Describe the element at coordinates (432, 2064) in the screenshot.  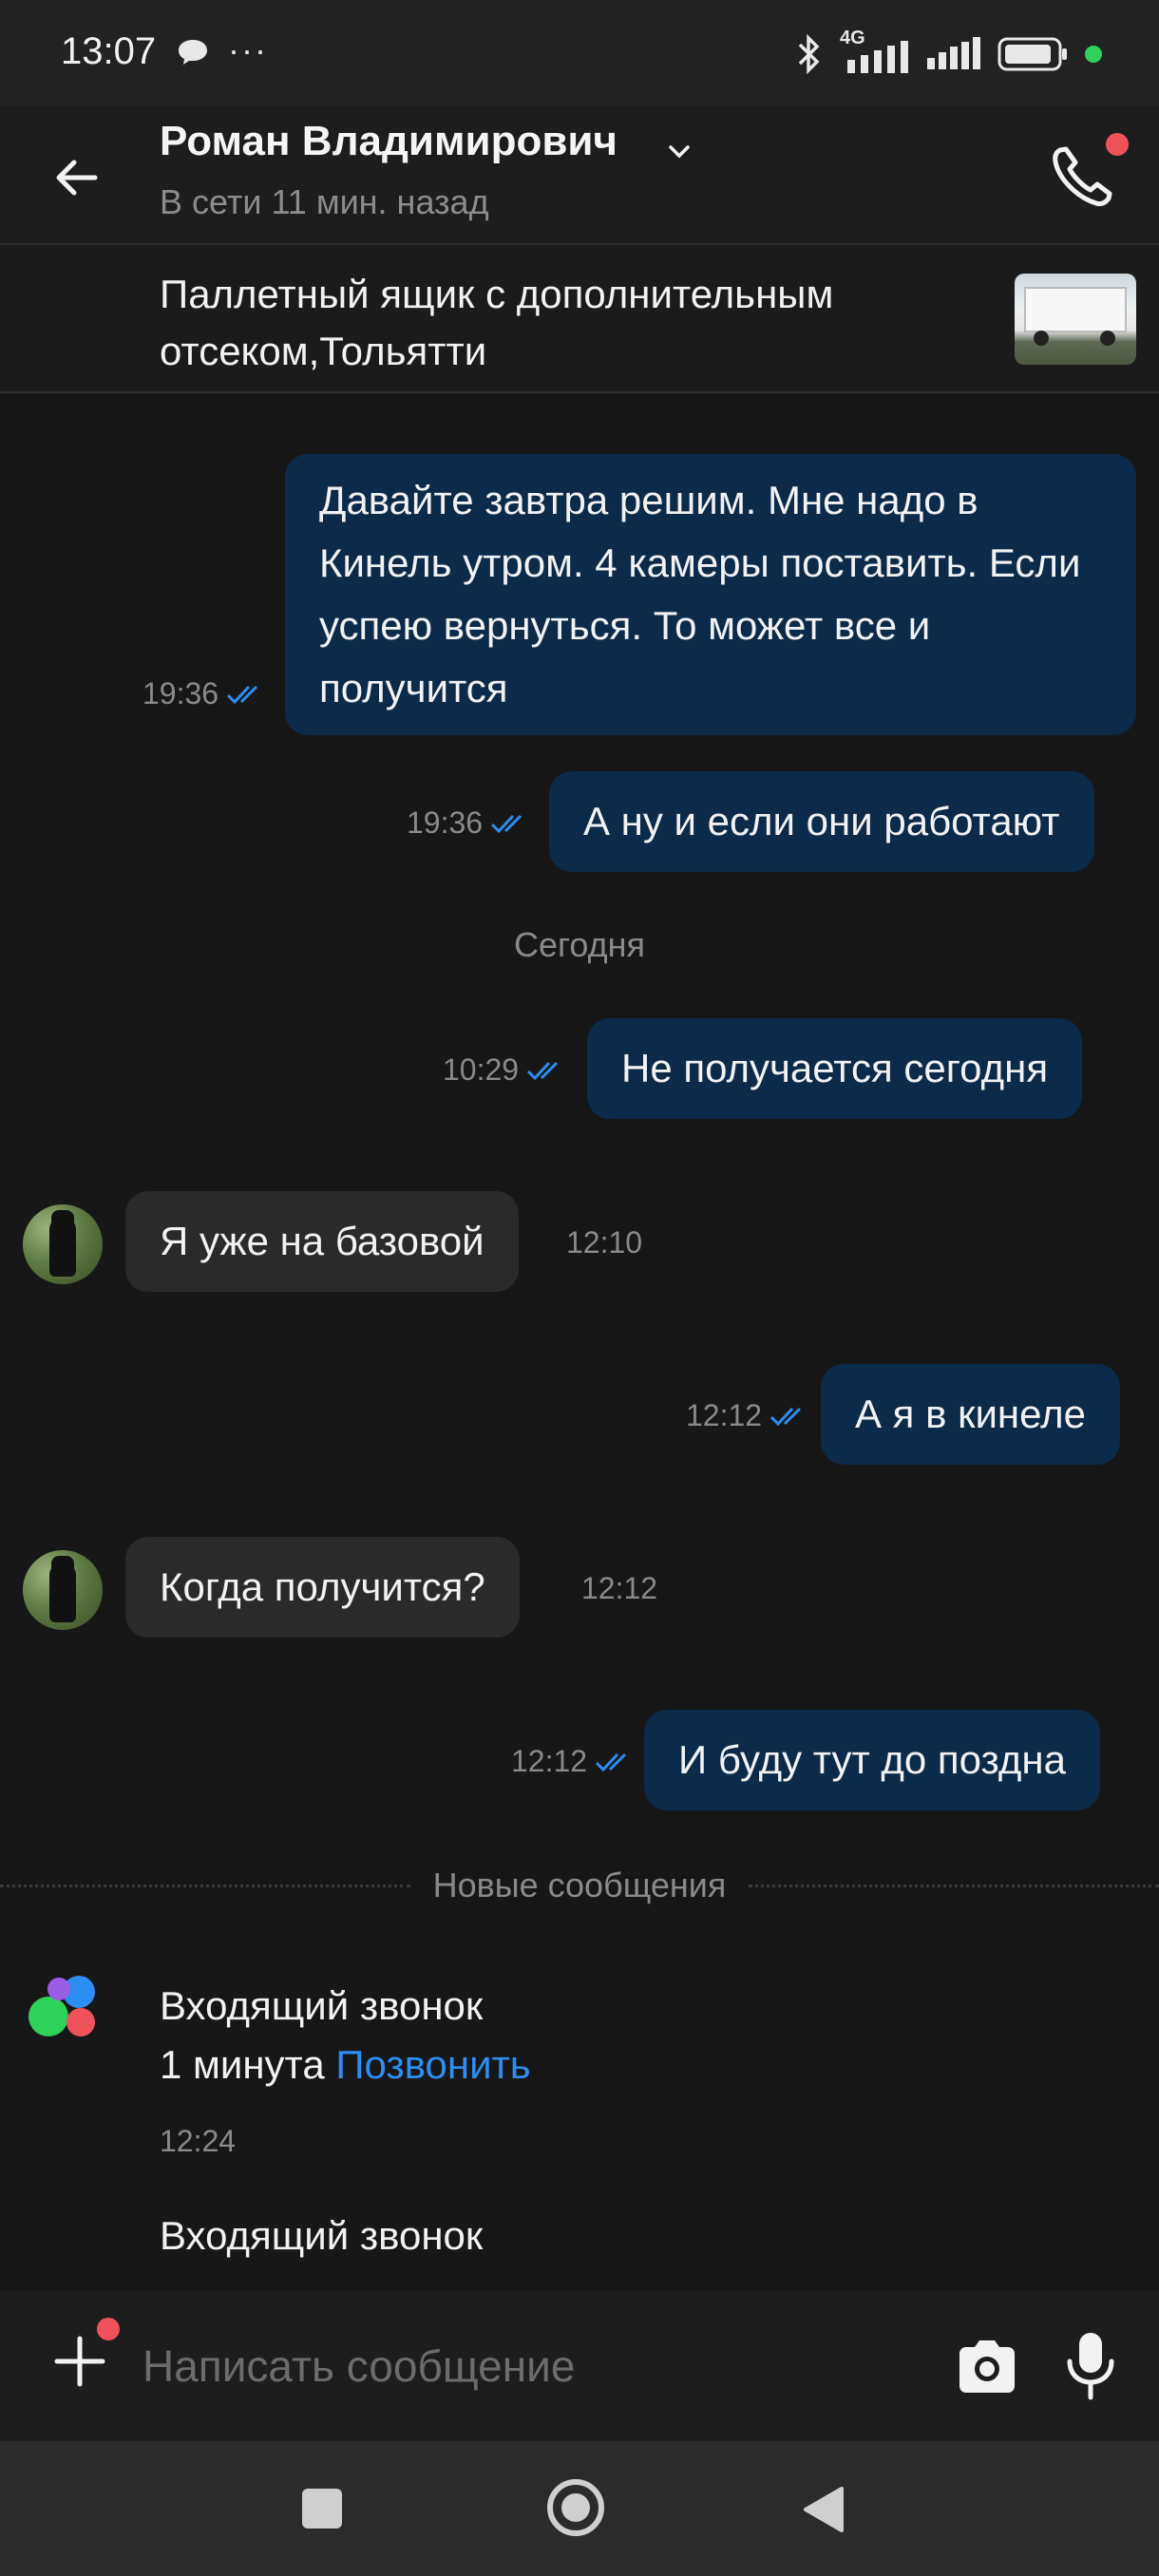
I see `call-back-link: Позвонить` at that location.